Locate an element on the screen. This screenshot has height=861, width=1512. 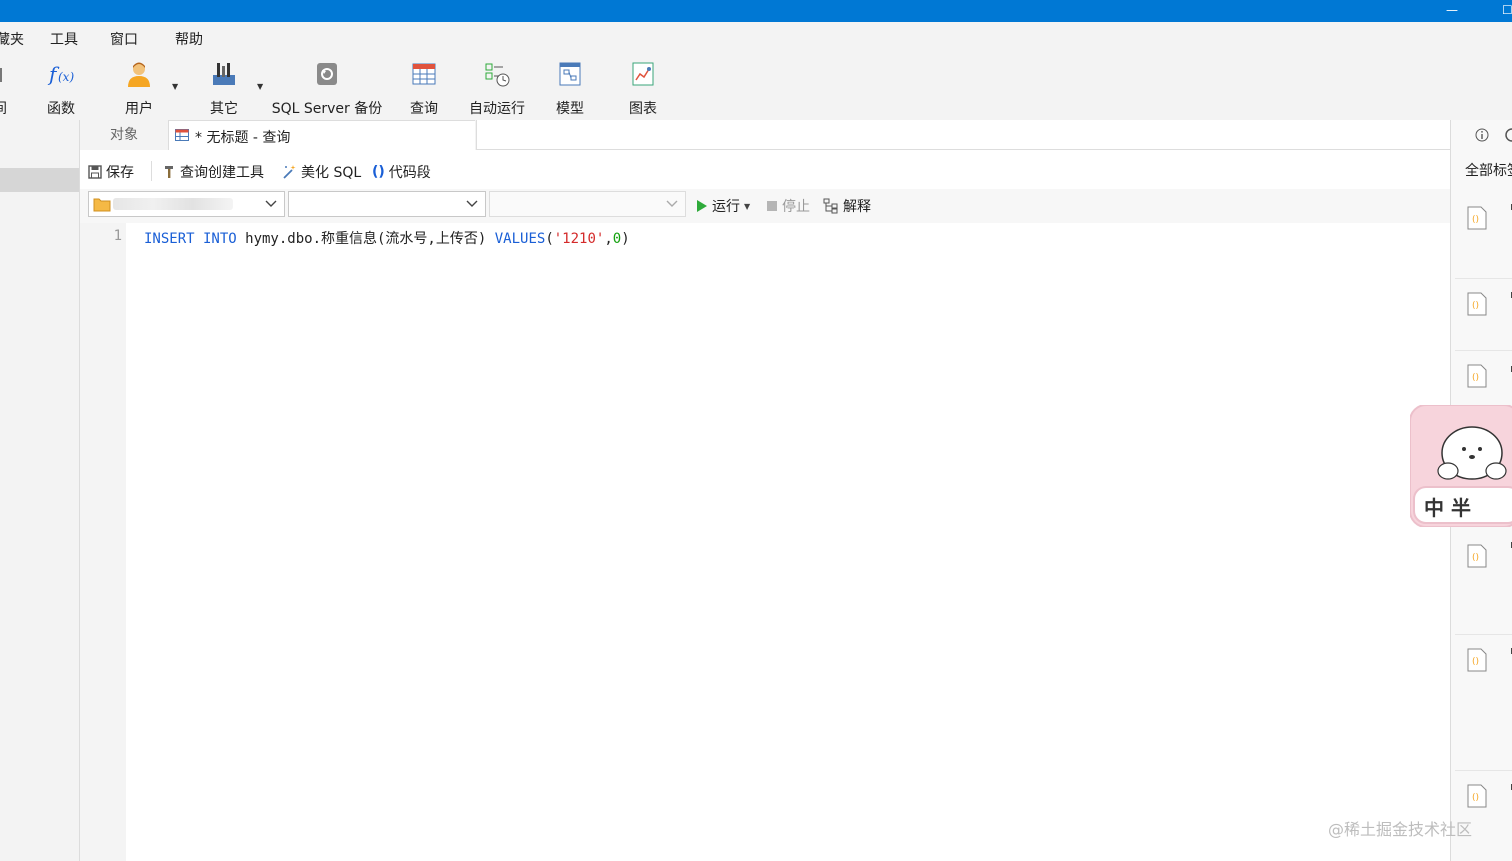
ribbon-function-button: f (x) 函数 is located at coordinates (61, 86).